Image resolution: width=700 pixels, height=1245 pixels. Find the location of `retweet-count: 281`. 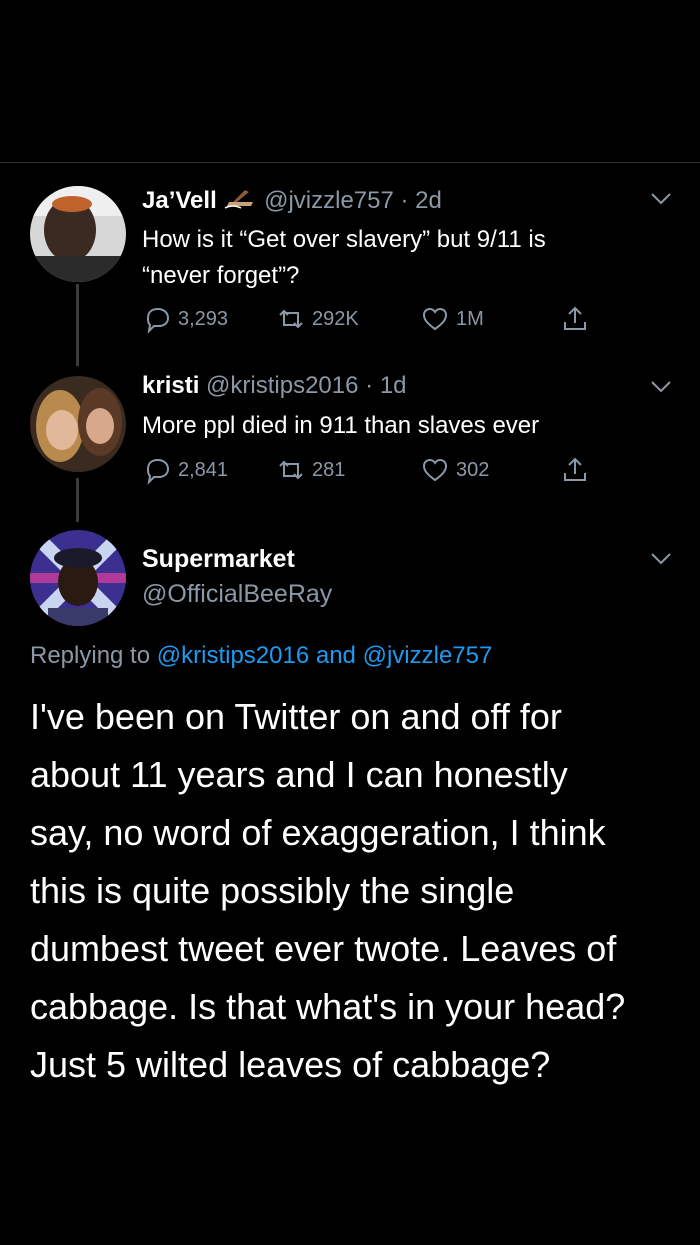

retweet-count: 281 is located at coordinates (329, 469).